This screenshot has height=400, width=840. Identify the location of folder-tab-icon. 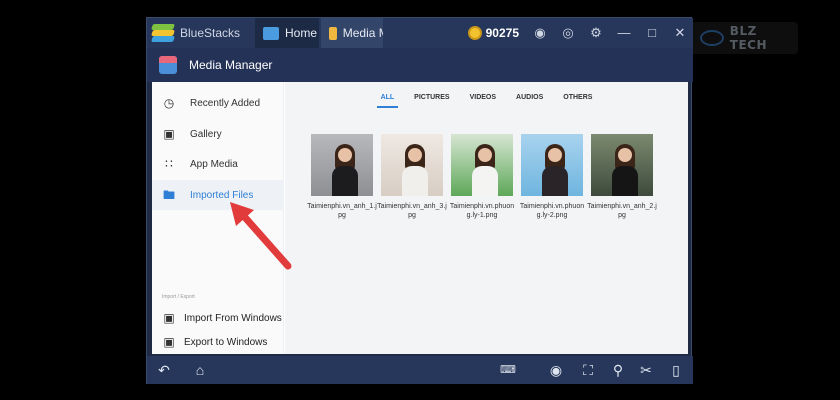
(333, 33).